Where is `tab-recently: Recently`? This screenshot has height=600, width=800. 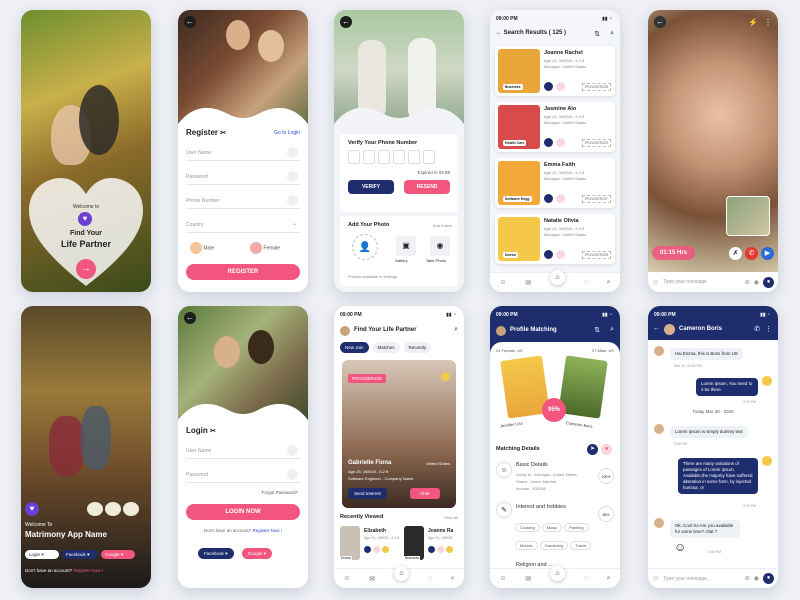 tab-recently: Recently is located at coordinates (417, 347).